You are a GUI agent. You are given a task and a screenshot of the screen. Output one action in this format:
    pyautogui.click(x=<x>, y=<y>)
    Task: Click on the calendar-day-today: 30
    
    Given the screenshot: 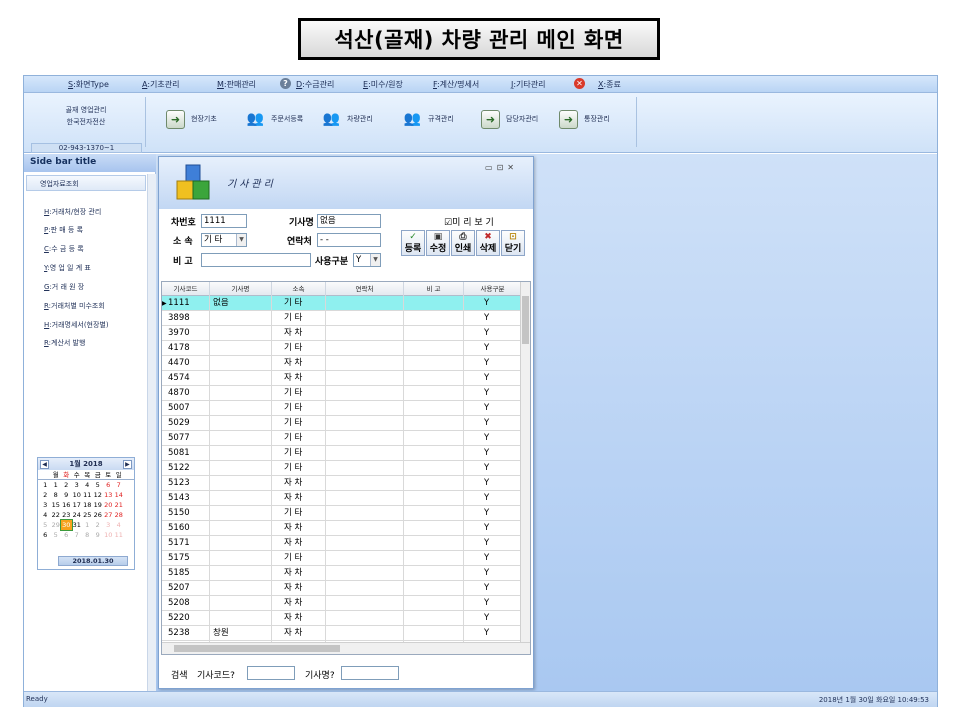 What is the action you would take?
    pyautogui.click(x=66, y=525)
    